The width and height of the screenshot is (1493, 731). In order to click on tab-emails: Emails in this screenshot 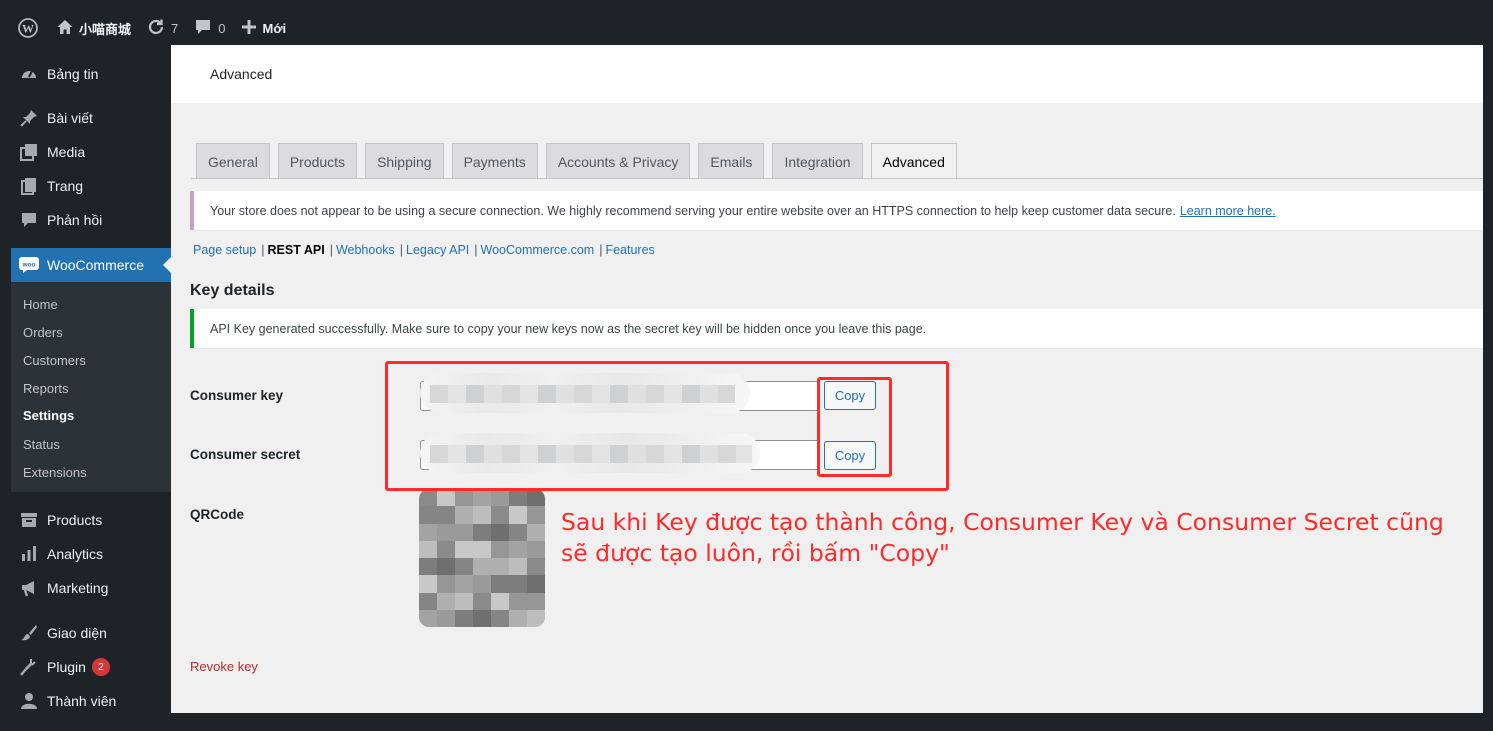, I will do `click(731, 161)`.